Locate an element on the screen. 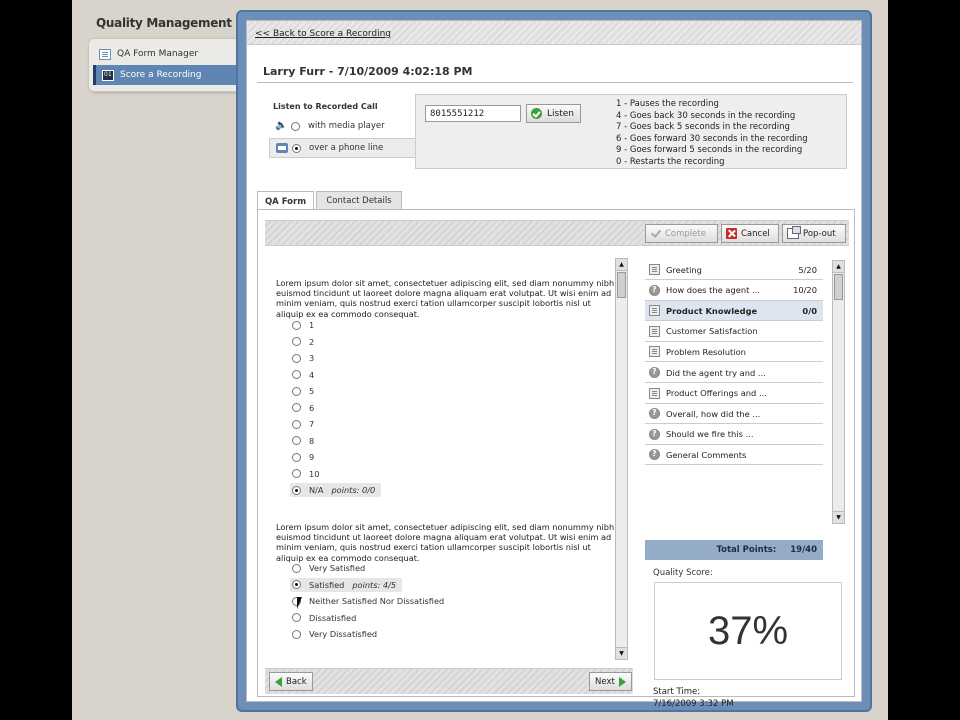 The height and width of the screenshot is (720, 960). section-item: Customer Satisfaction is located at coordinates (734, 332).